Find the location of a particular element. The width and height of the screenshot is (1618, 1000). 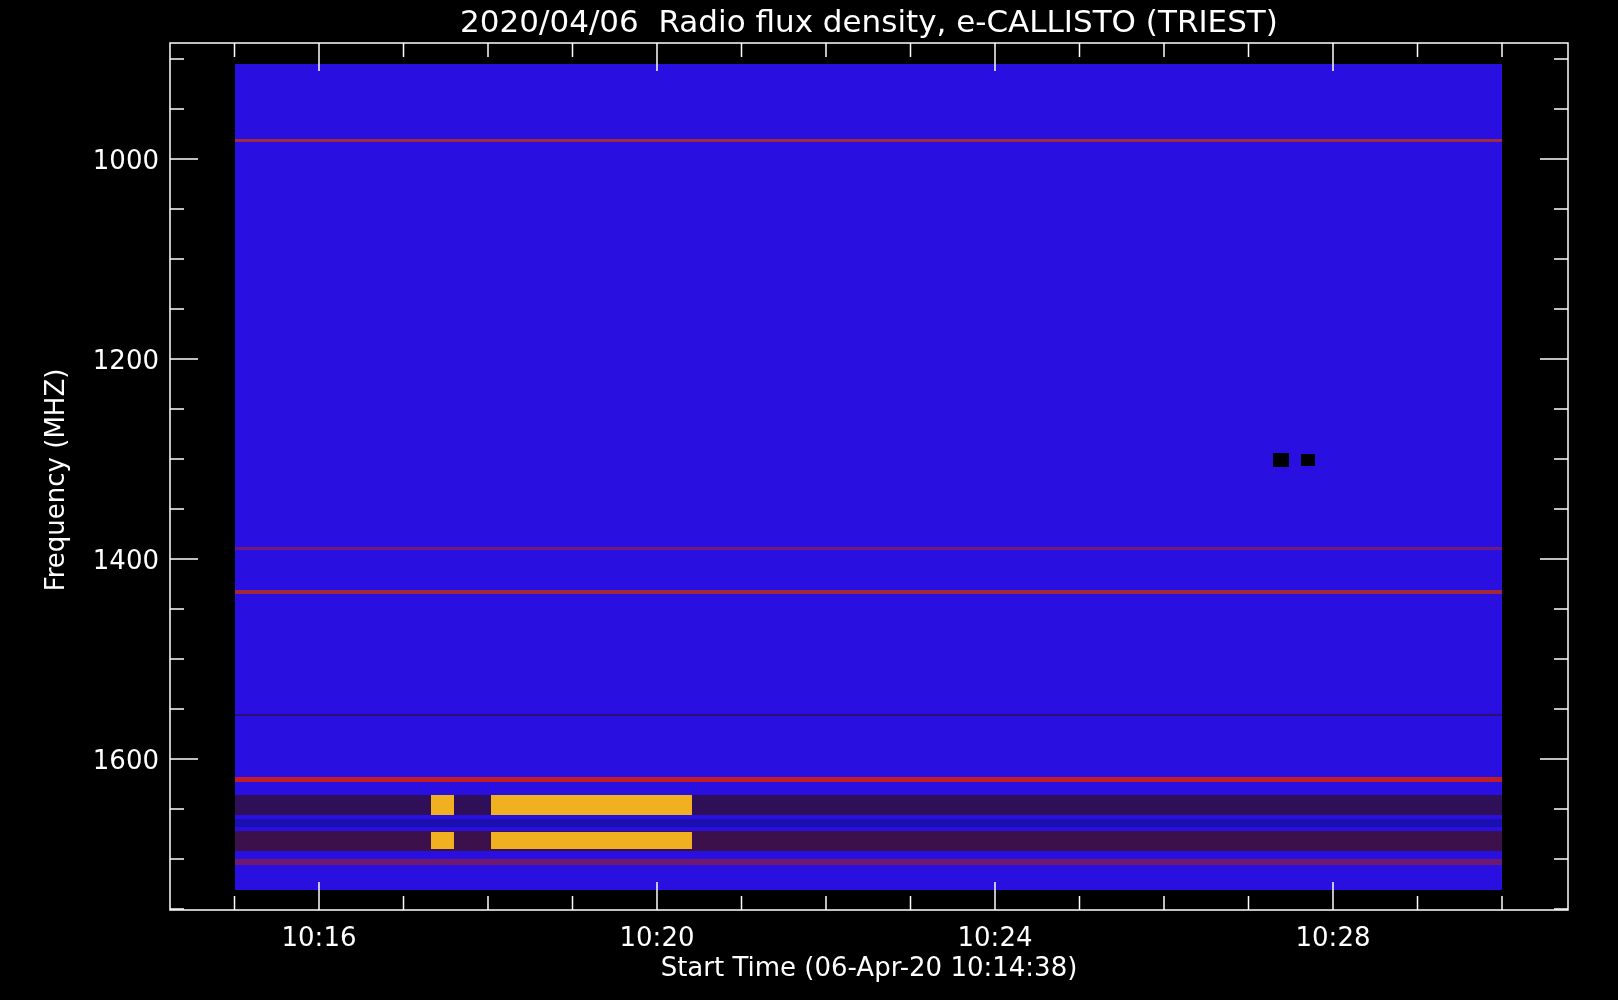

axis-title: Frequency (MHZ) is located at coordinates (55, 480).